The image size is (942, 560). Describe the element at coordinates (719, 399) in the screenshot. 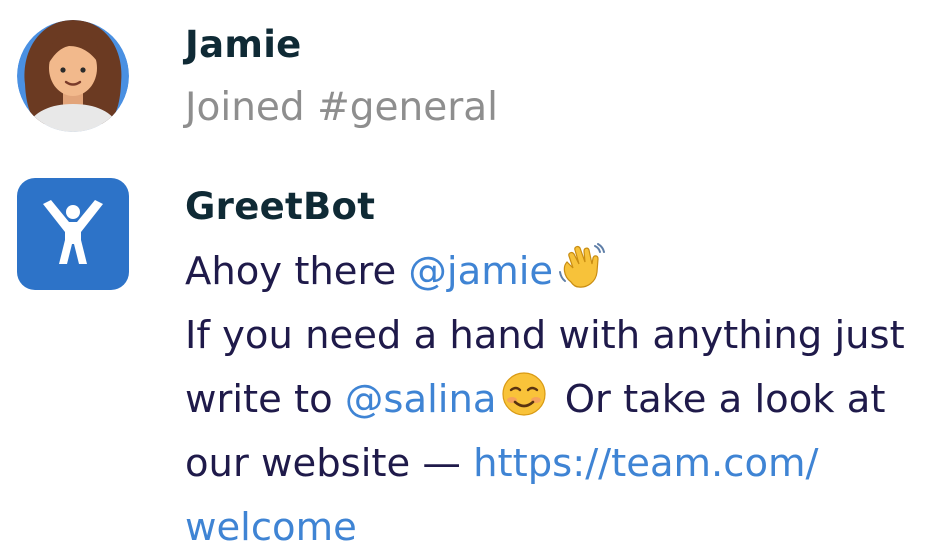

I see `message-text: Or take a look at` at that location.